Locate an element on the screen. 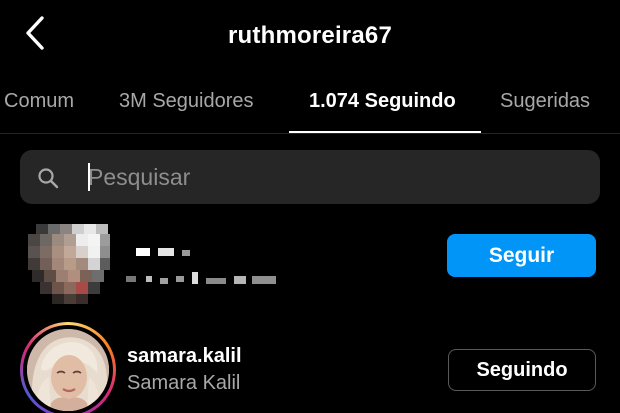  search-input is located at coordinates (328, 177).